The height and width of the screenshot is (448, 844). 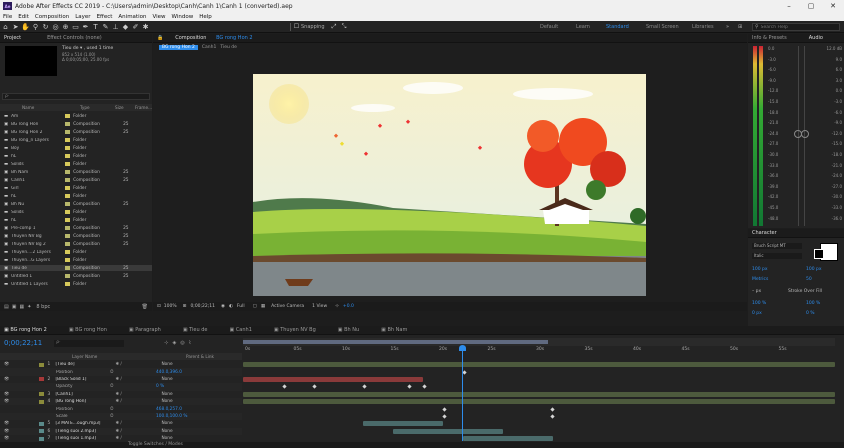 I want to click on switches-icon: ✱ /, so click(x=138, y=438).